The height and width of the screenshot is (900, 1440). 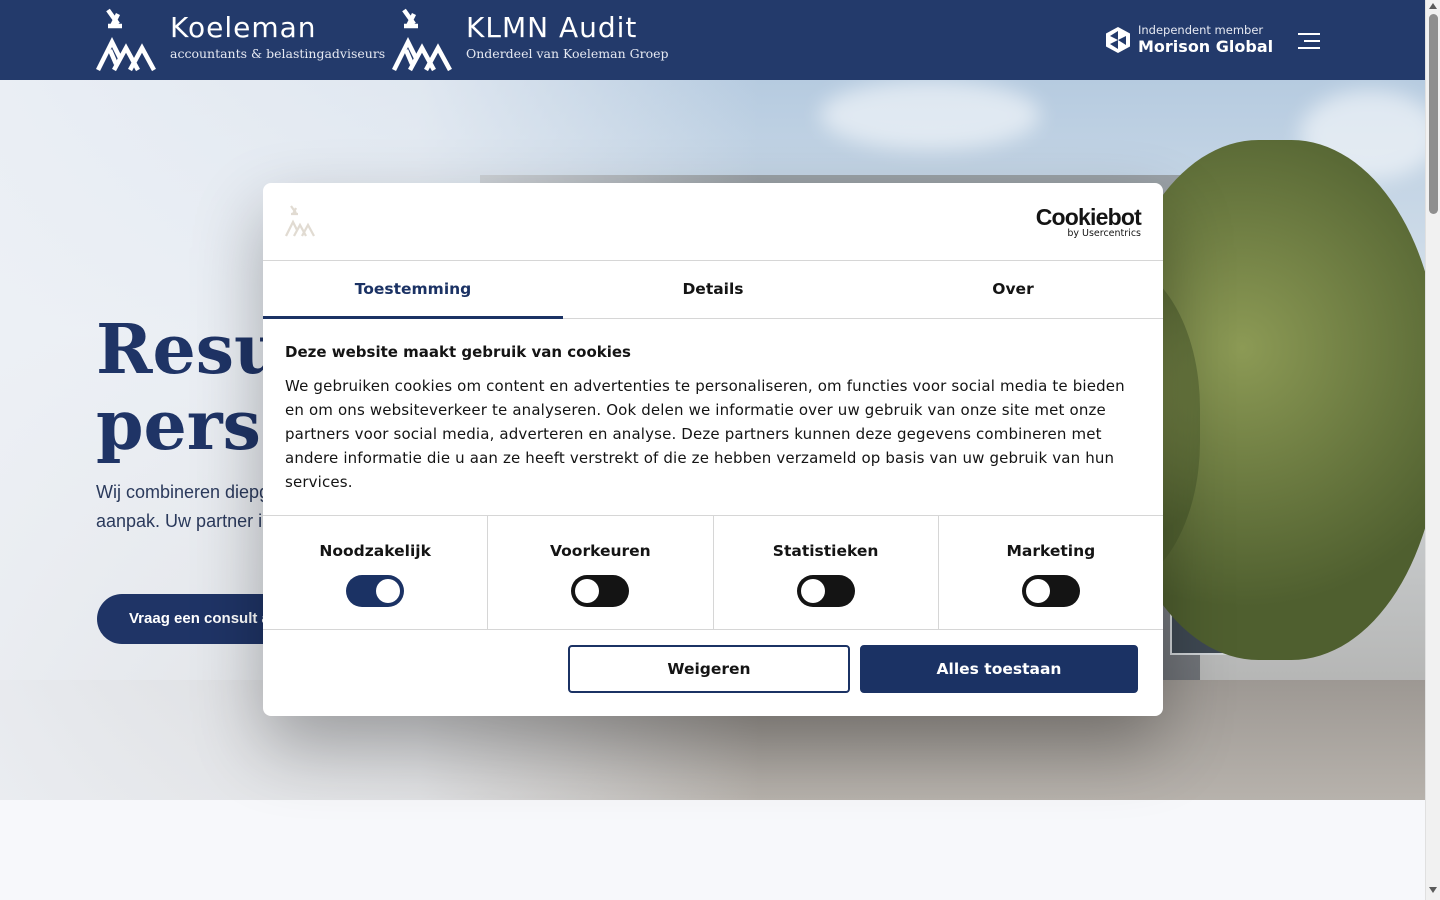 I want to click on dialog-header: Cookiebot by Usercentrics, so click(x=713, y=222).